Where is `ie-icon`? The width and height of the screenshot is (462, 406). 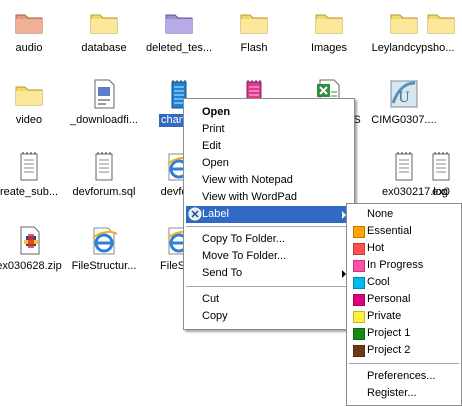
ie-icon is located at coordinates (104, 240).